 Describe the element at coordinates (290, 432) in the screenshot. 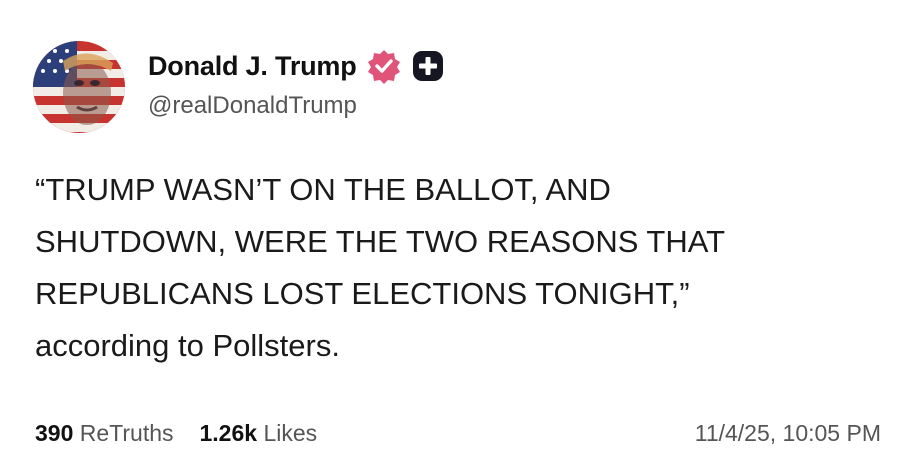

I see `likes-label: Likes` at that location.